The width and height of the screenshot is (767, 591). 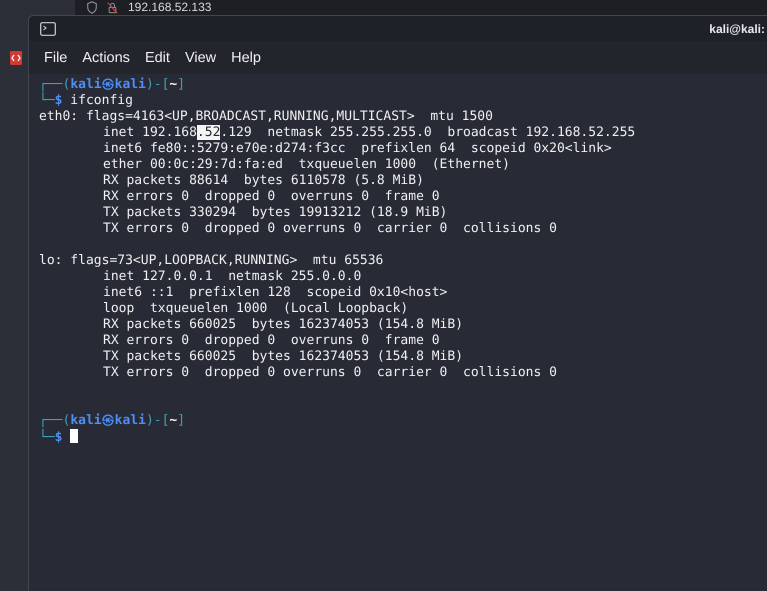 I want to click on command-line: └─$ ifconfig, so click(x=86, y=101).